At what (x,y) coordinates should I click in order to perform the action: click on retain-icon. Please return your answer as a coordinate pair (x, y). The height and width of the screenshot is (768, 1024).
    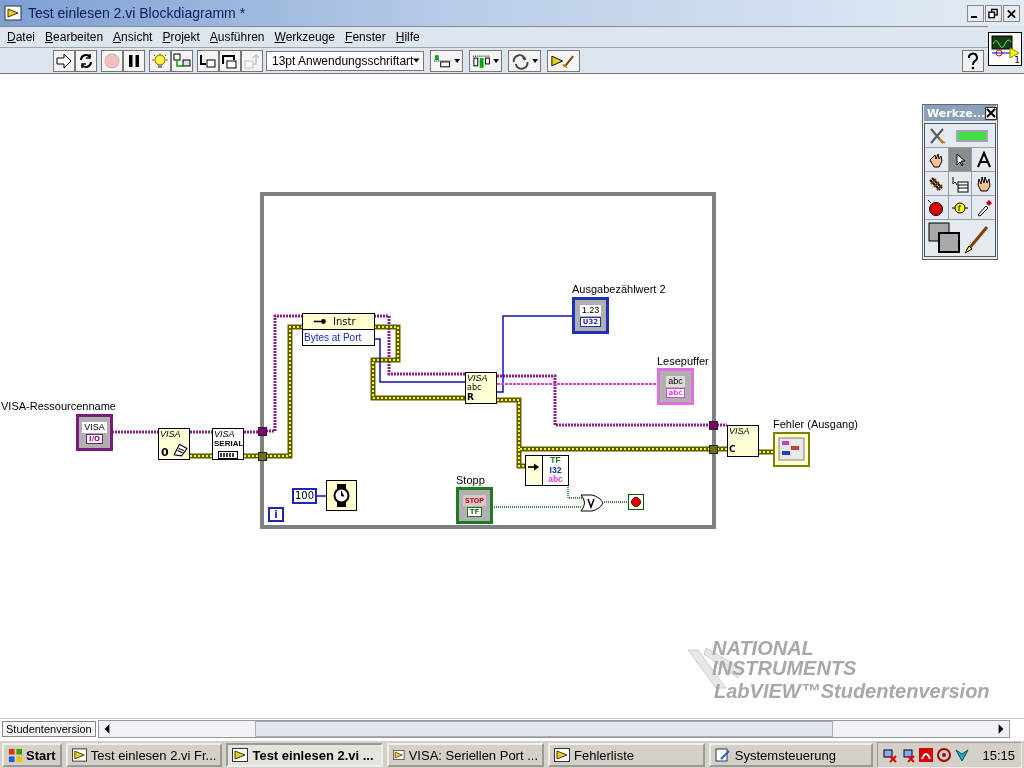
    Looking at the image, I should click on (182, 60).